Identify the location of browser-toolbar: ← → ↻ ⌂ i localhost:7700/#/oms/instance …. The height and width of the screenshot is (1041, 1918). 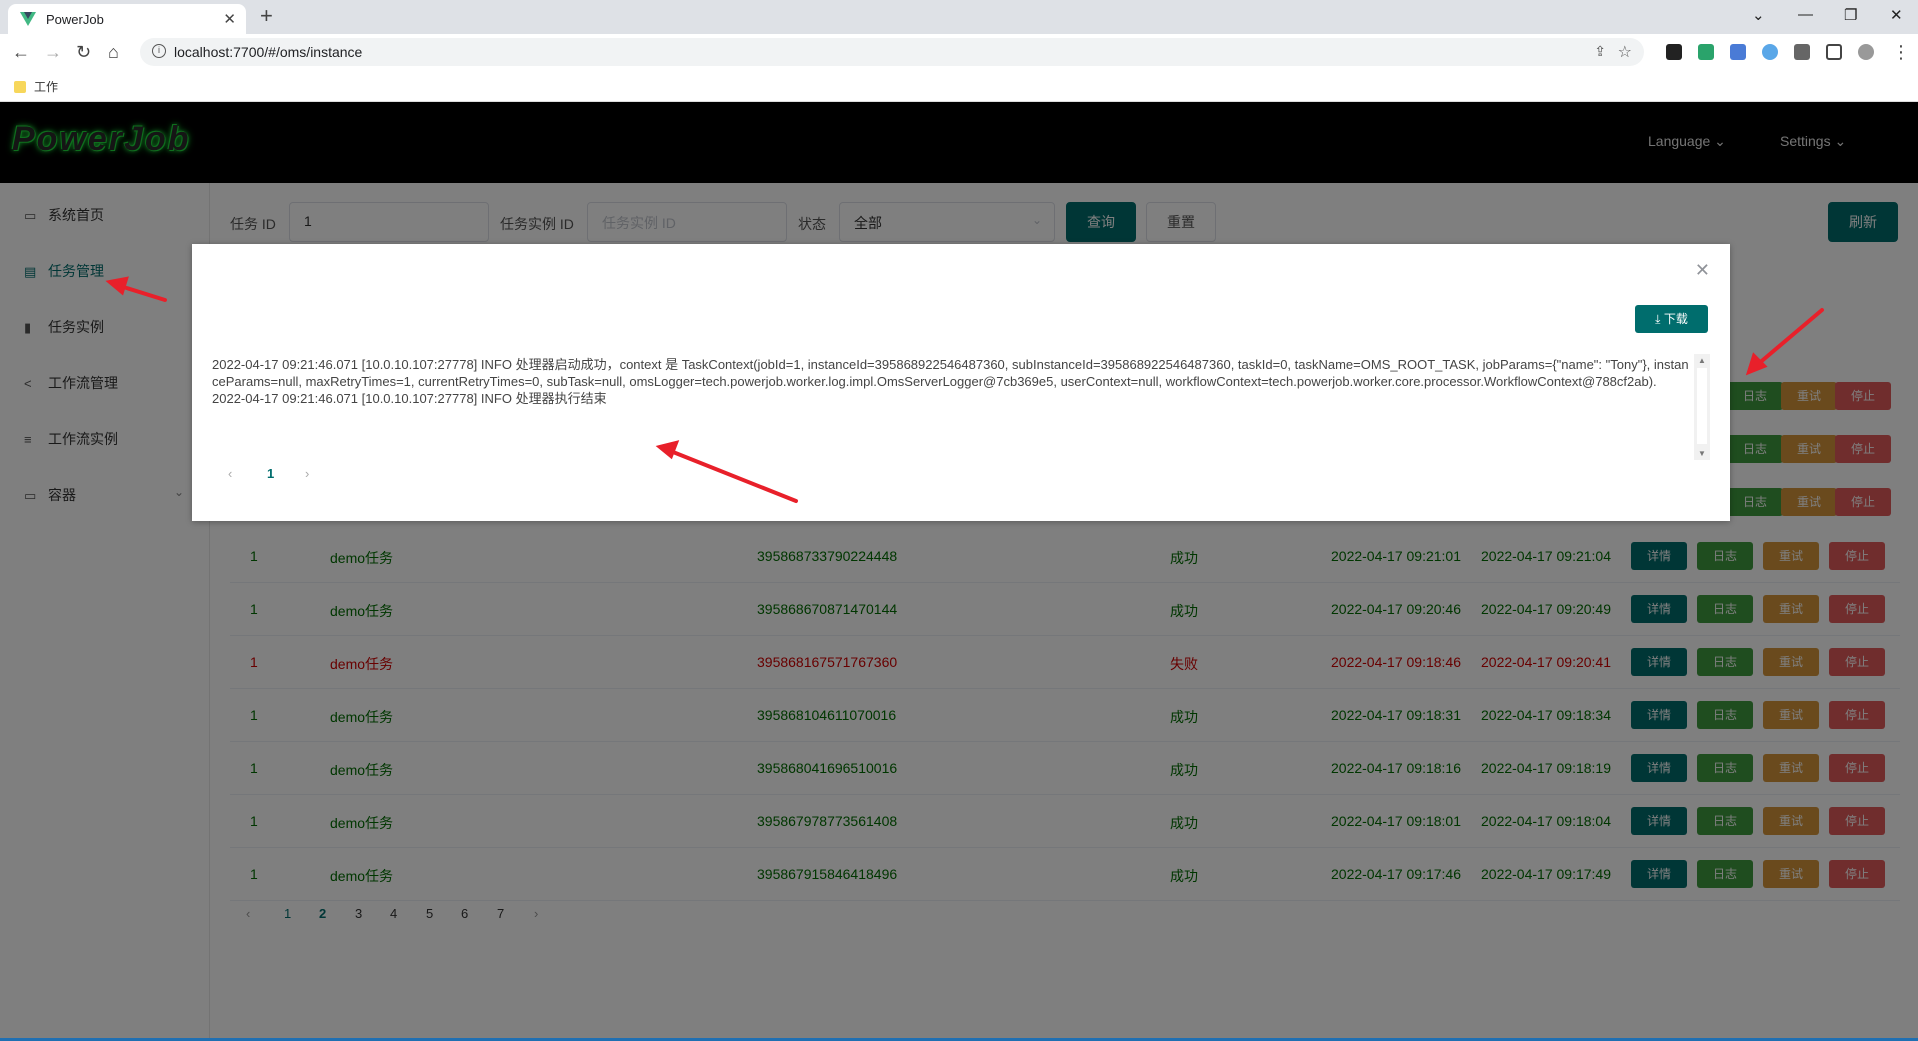
(959, 68).